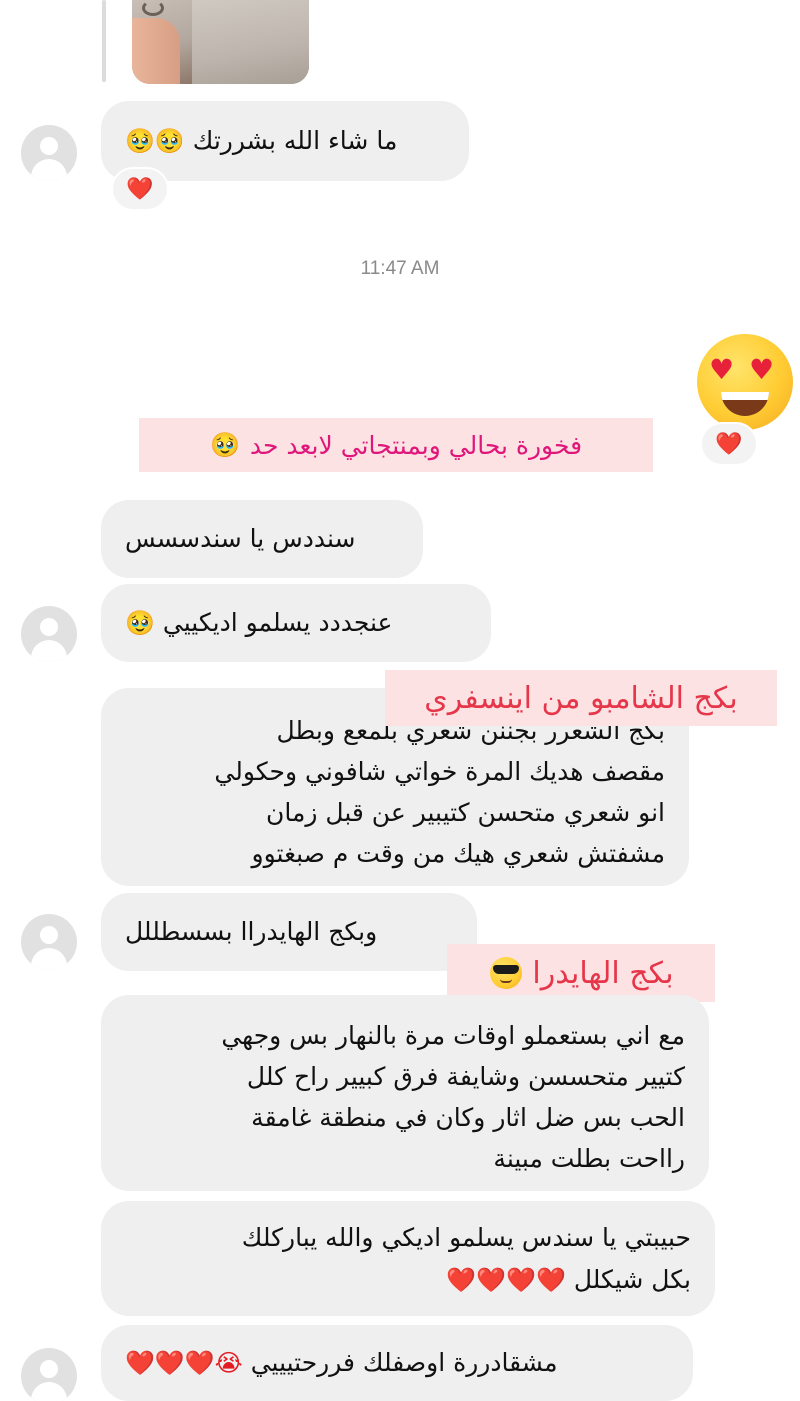 This screenshot has height=1401, width=800. I want to click on sticker-label: بكج الهايدرا, so click(603, 973).